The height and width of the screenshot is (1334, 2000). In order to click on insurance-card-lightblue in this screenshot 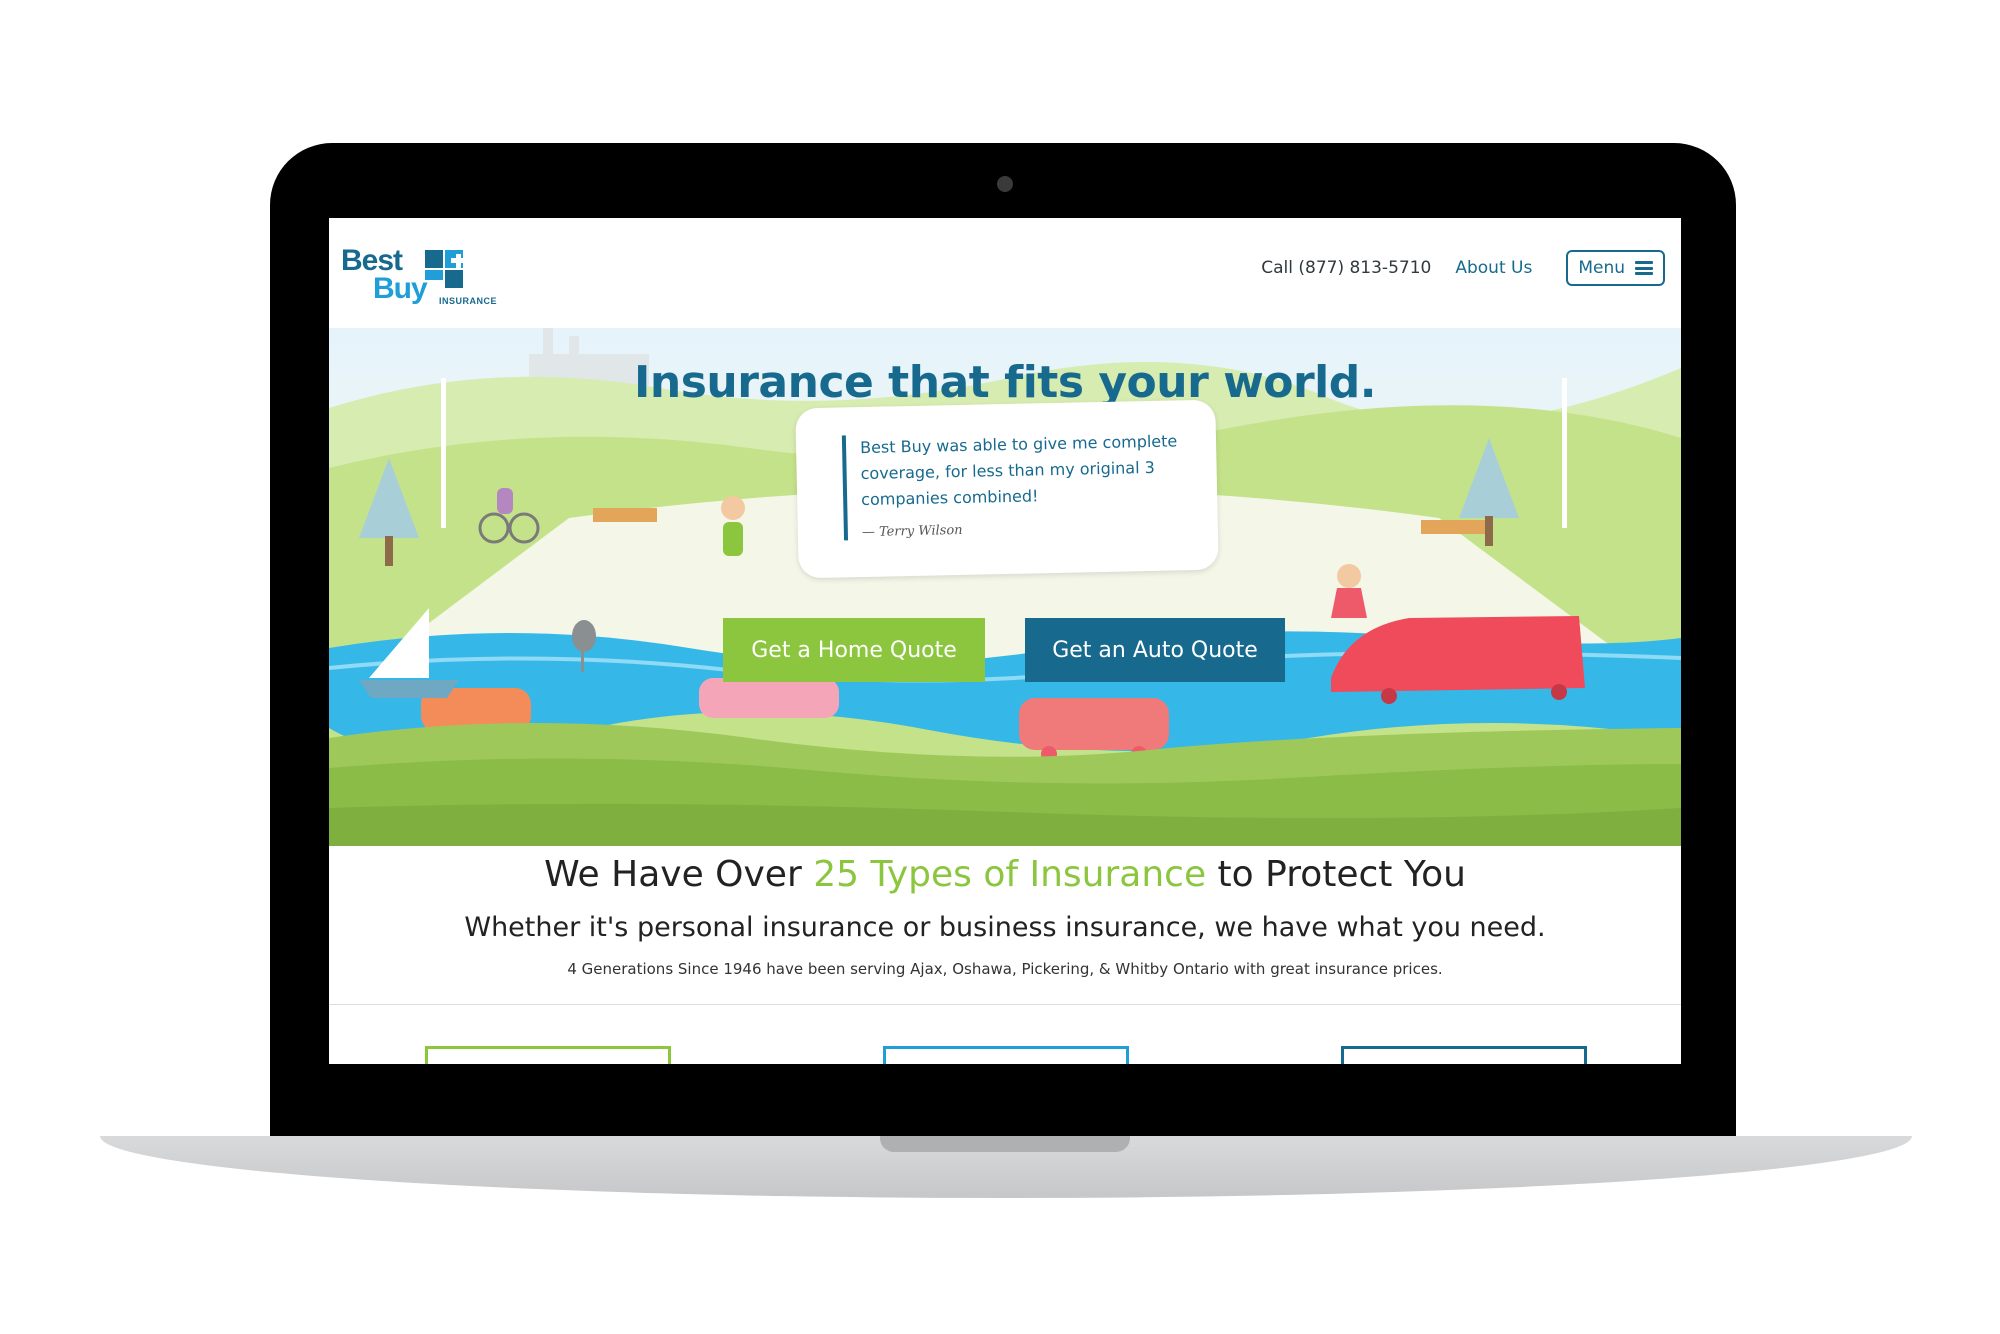, I will do `click(1006, 1055)`.